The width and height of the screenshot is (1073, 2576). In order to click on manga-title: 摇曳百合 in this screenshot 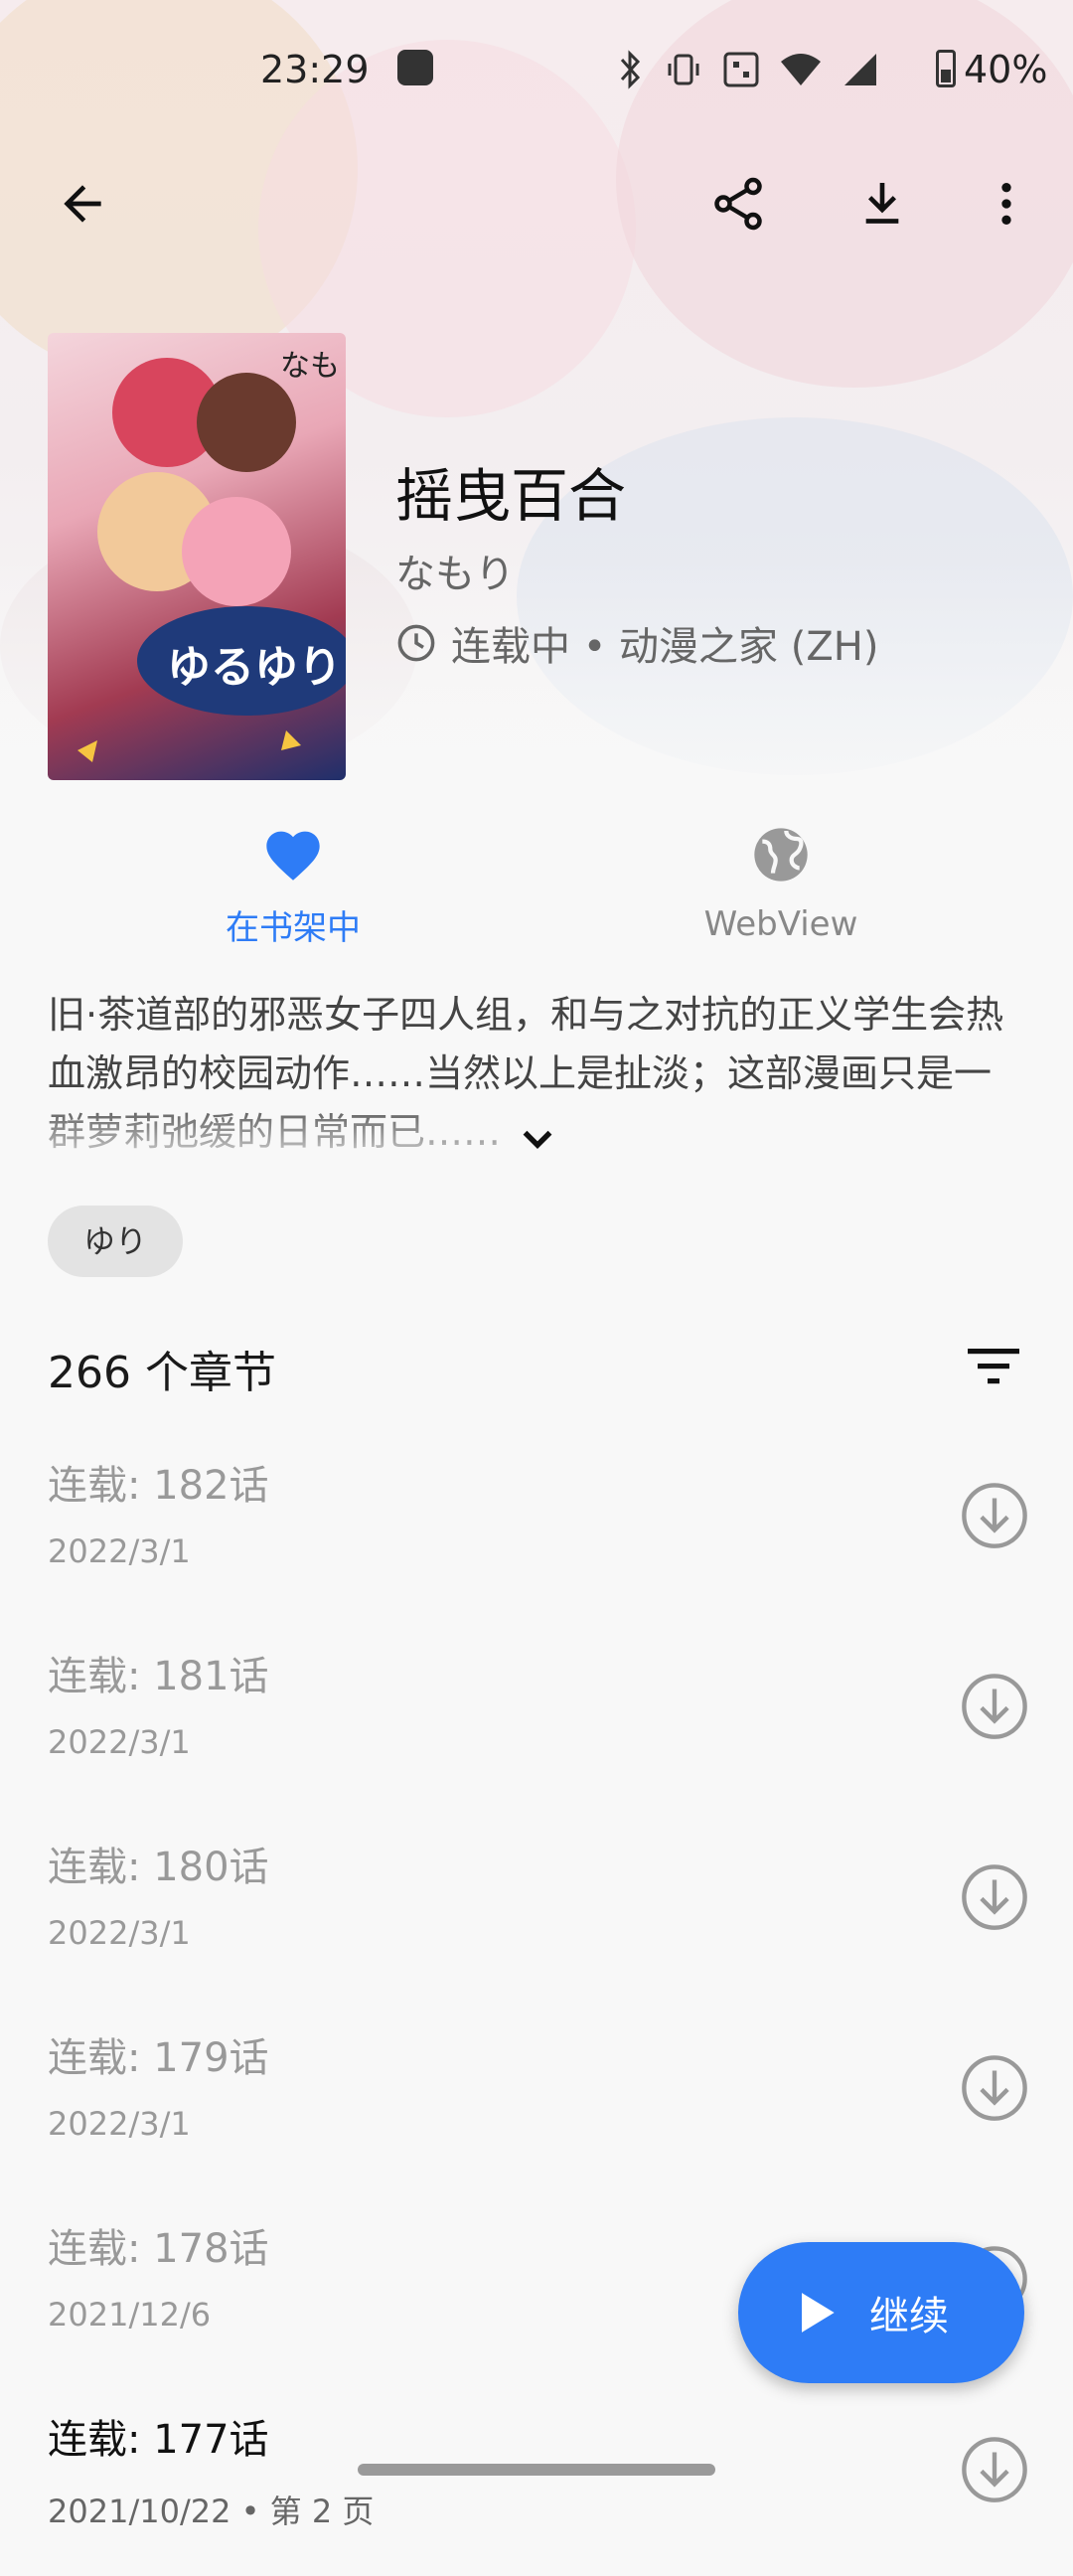, I will do `click(511, 496)`.